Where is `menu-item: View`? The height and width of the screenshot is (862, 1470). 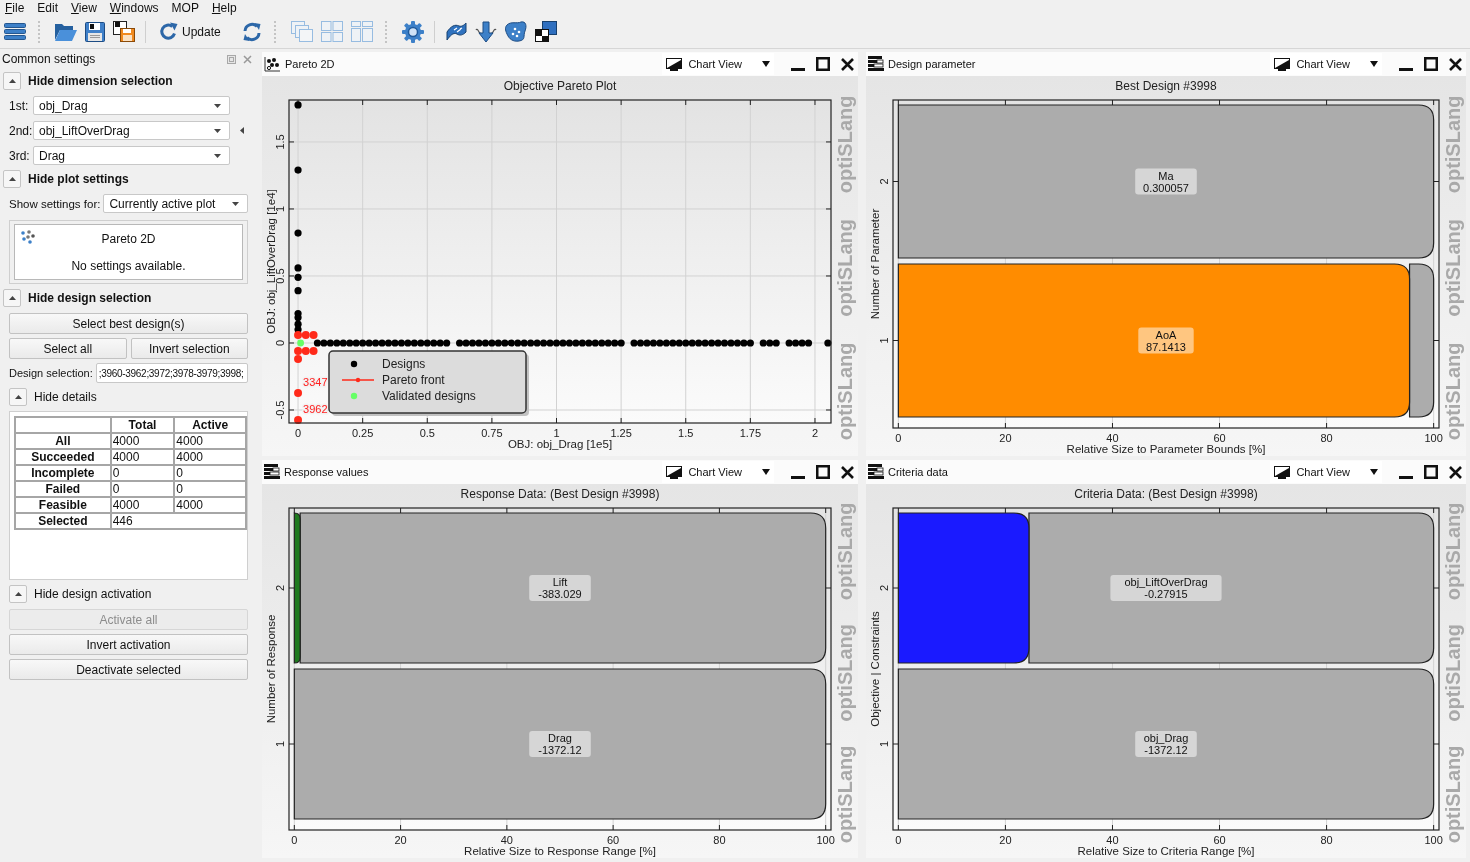
menu-item: View is located at coordinates (84, 7).